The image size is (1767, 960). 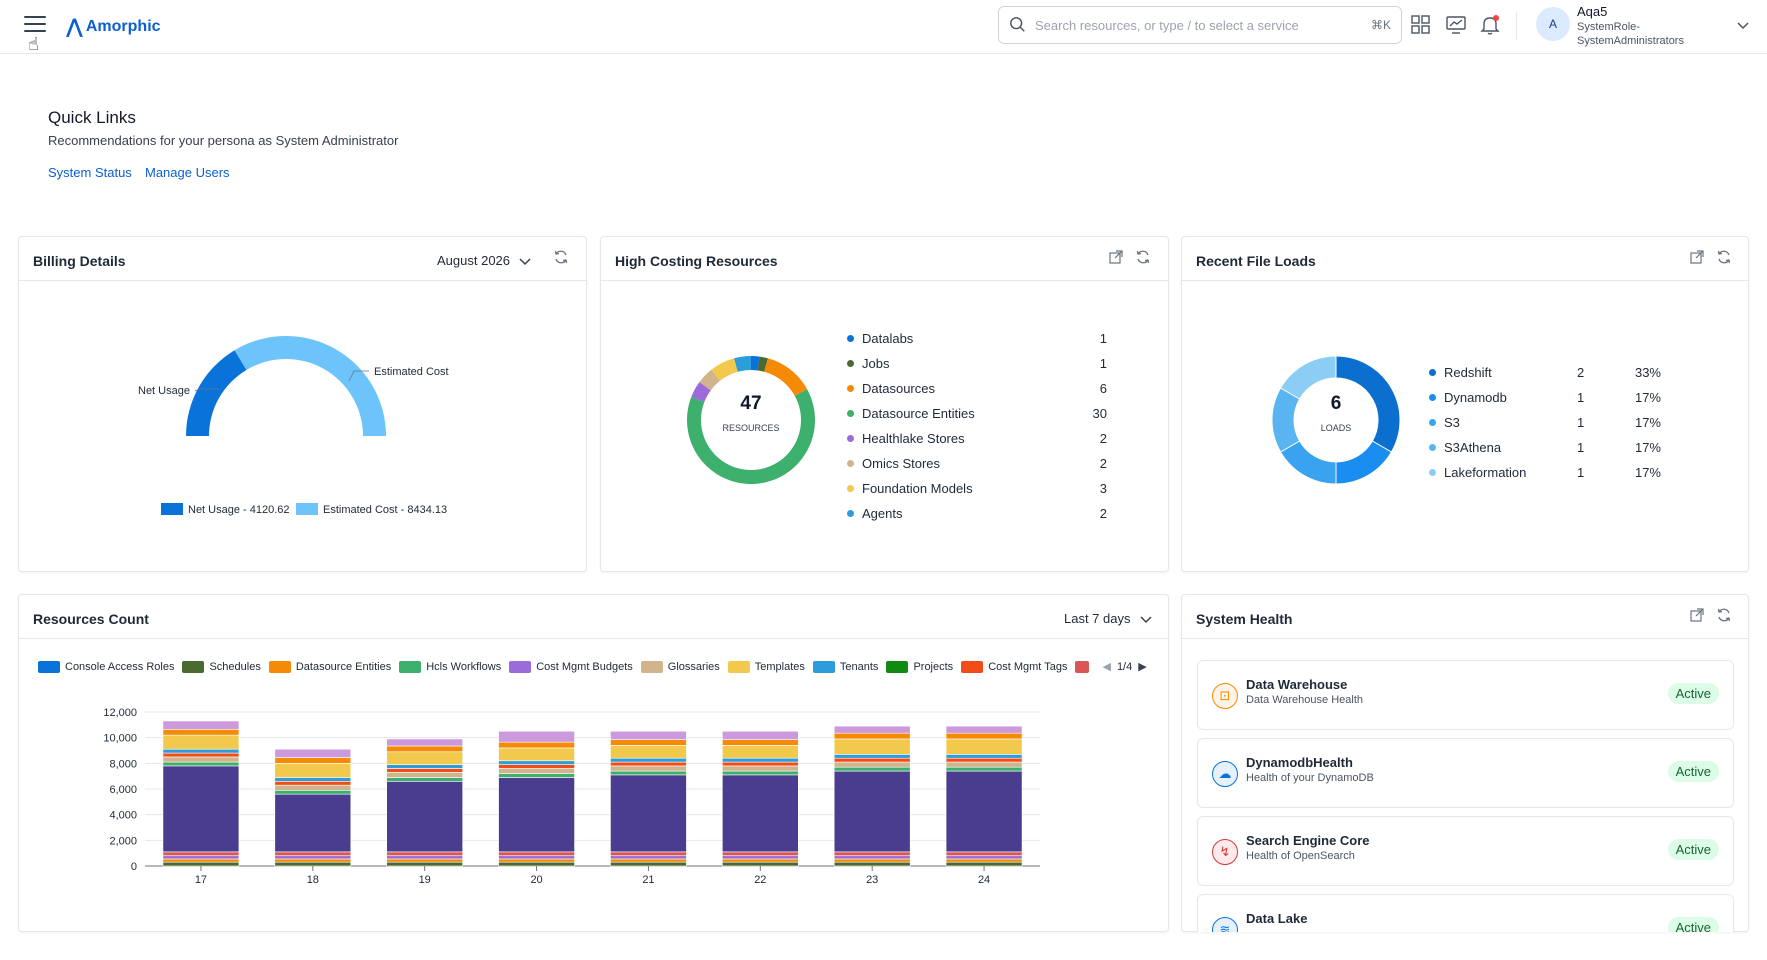 I want to click on legend-prev-icon: ◀, so click(x=1106, y=666).